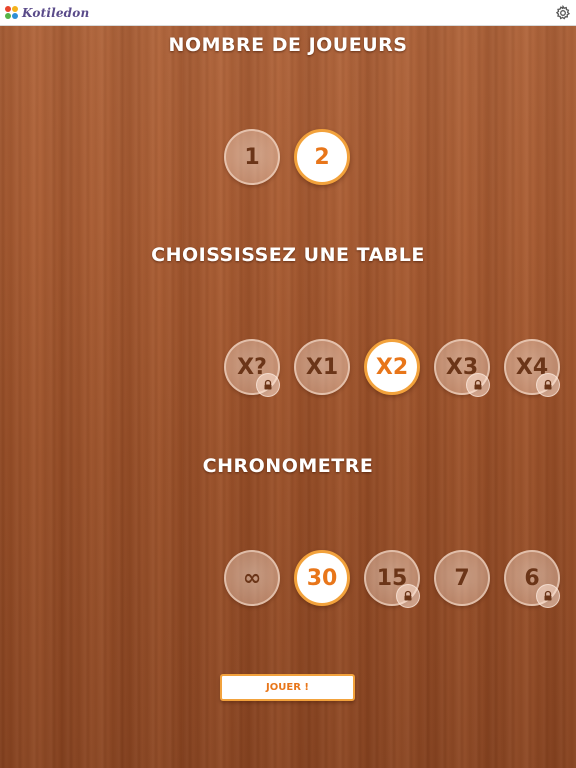 The height and width of the screenshot is (768, 576). I want to click on player-option-label: 1, so click(252, 157).